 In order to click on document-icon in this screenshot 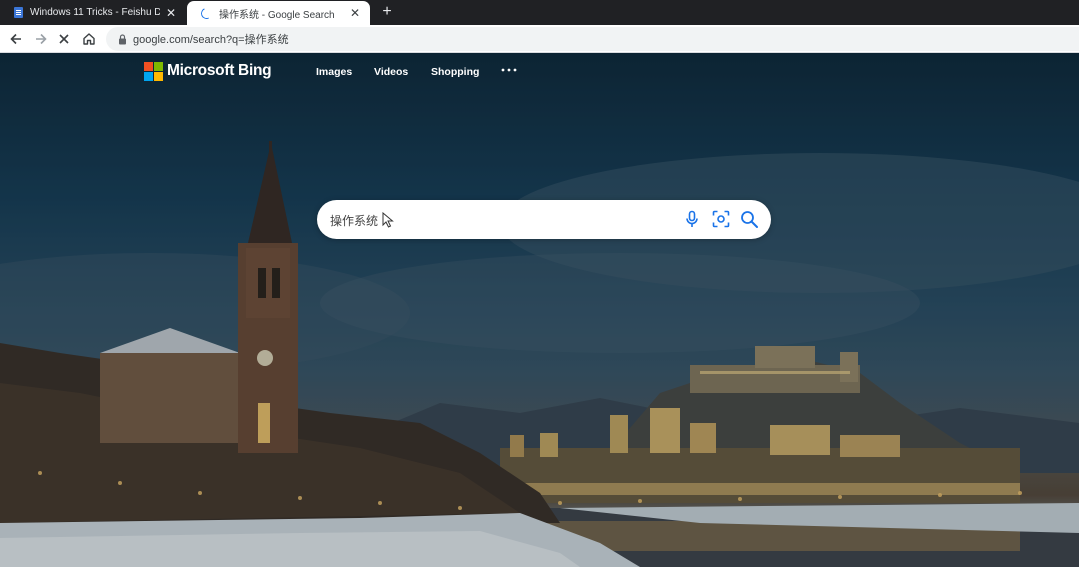, I will do `click(18, 12)`.